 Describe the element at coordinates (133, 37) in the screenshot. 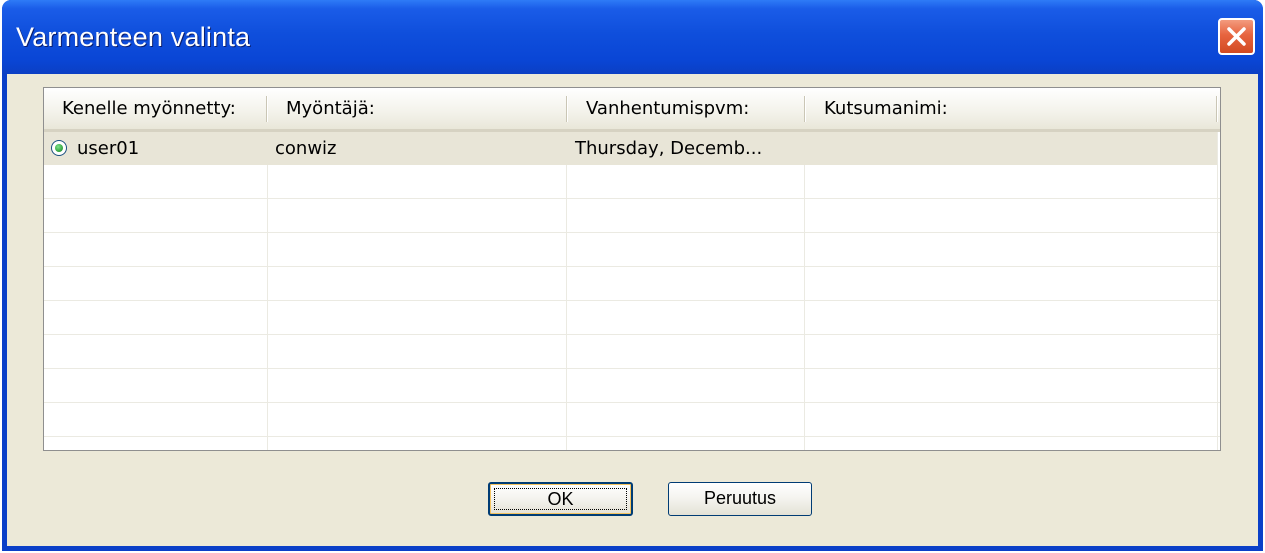

I see `window-title: Varmenteen valinta` at that location.